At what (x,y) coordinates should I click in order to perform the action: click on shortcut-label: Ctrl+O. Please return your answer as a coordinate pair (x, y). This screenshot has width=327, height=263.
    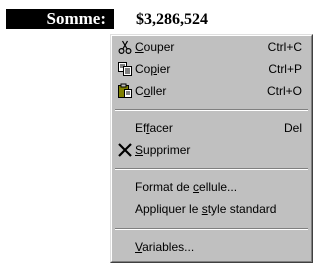
    Looking at the image, I should click on (284, 91).